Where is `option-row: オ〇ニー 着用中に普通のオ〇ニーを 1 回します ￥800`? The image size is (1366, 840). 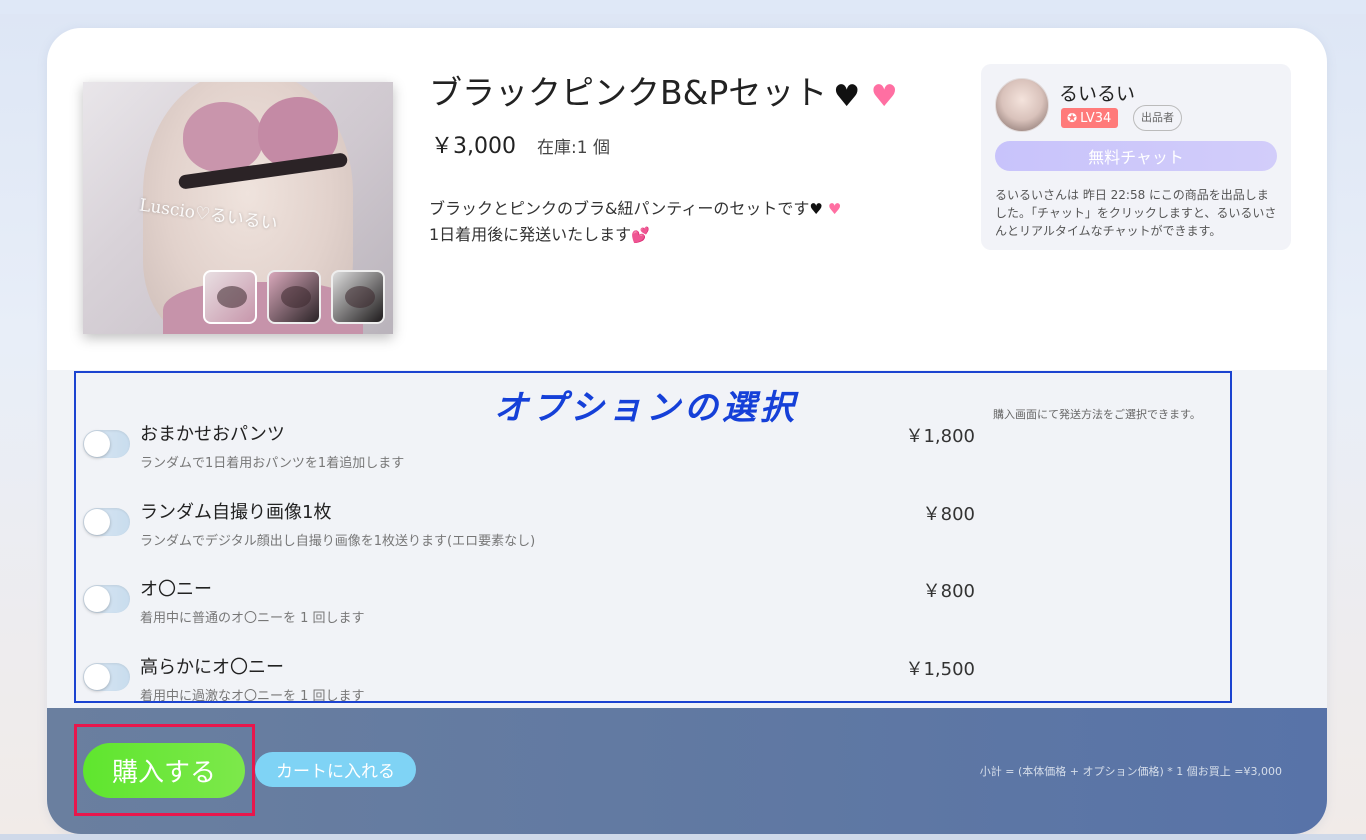
option-row: オ〇ニー 着用中に普通のオ〇ニーを 1 回します ￥800 is located at coordinates (687, 610).